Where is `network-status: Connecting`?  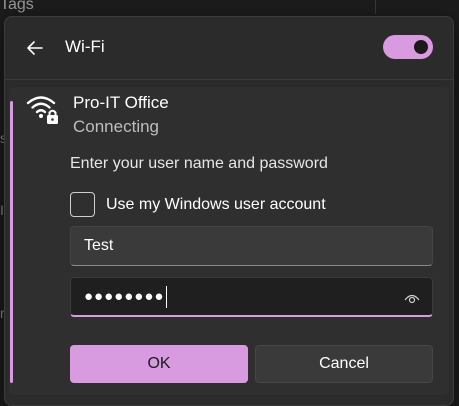 network-status: Connecting is located at coordinates (116, 126).